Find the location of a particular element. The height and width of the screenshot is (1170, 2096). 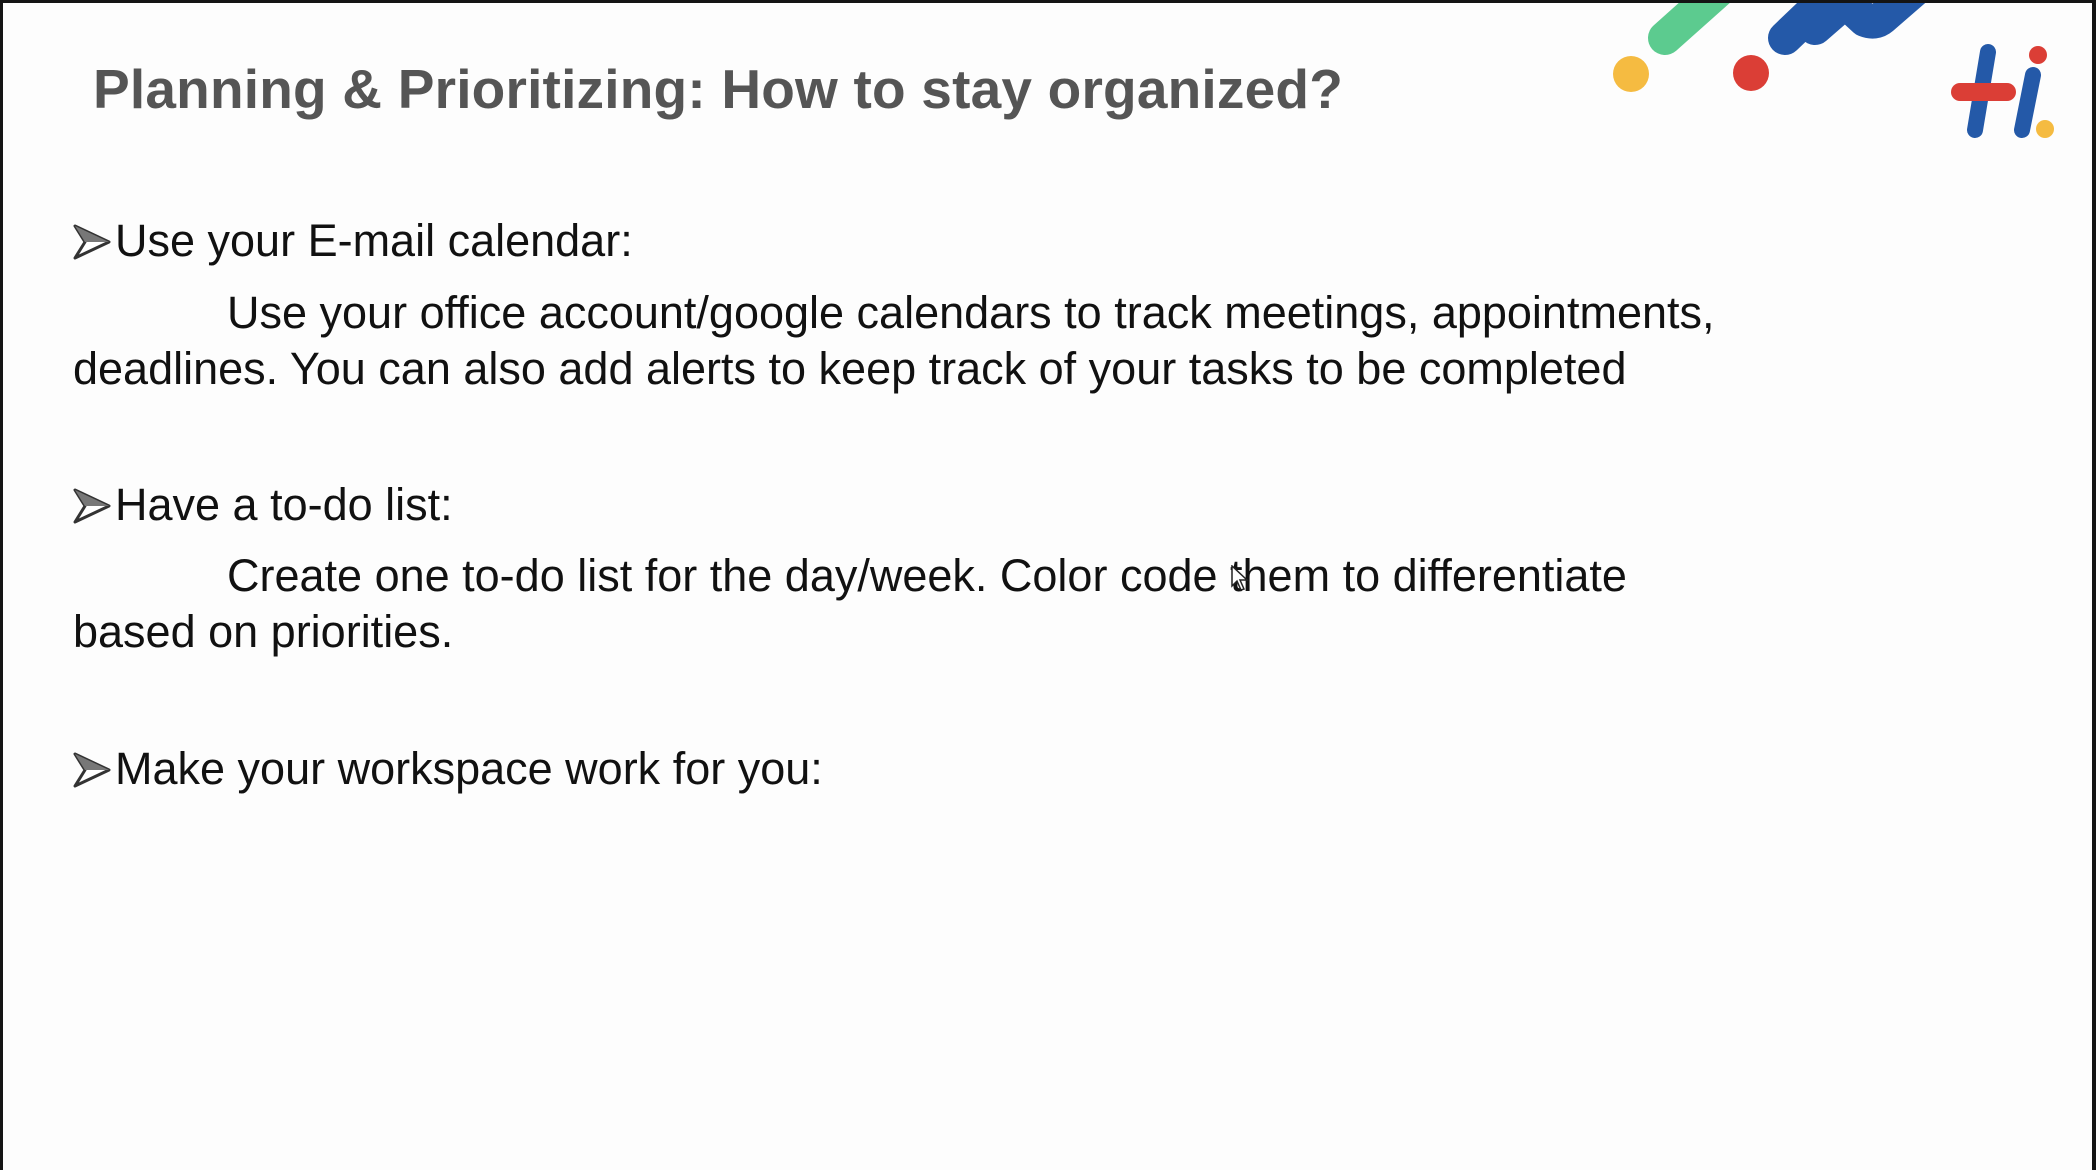

green-stripe is located at coordinates (1689, 29).